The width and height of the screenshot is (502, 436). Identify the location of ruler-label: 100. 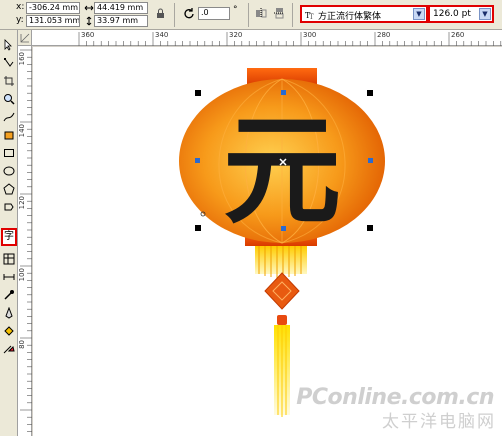
(22, 275).